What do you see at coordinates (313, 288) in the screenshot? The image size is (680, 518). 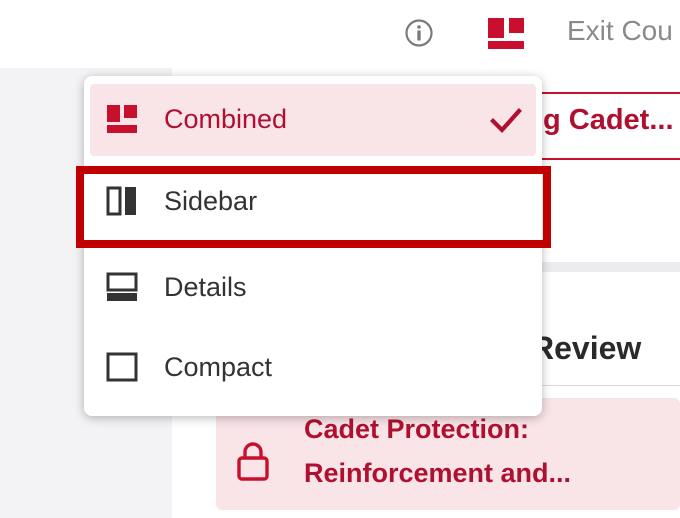 I see `menu-item-details: Details` at bounding box center [313, 288].